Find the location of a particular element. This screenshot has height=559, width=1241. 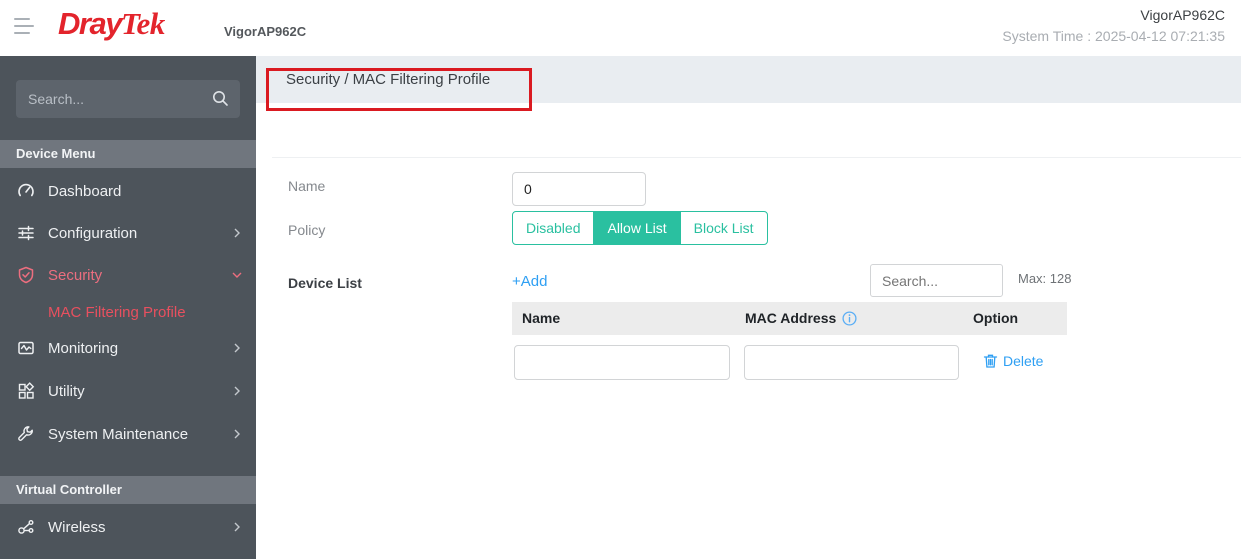

name-label: Name is located at coordinates (307, 186).